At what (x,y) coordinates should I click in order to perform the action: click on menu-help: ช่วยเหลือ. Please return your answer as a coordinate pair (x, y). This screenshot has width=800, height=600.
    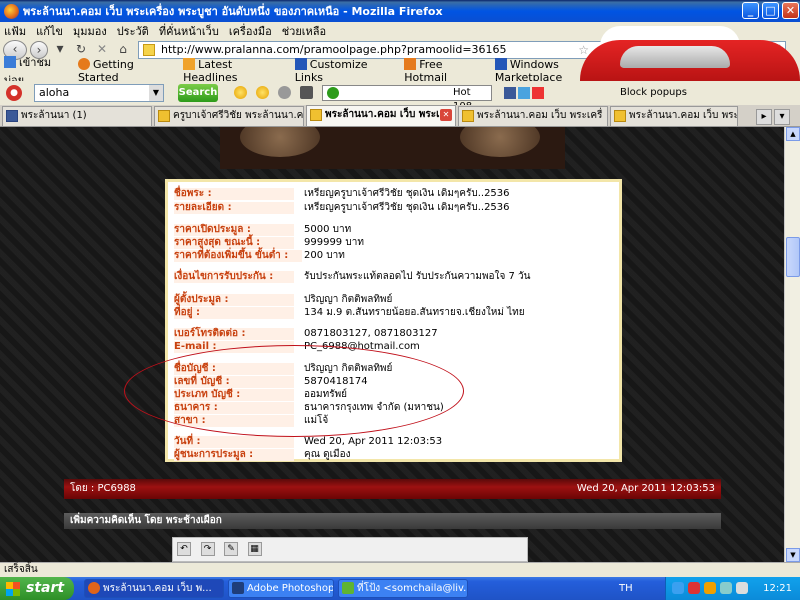
    Looking at the image, I should click on (304, 31).